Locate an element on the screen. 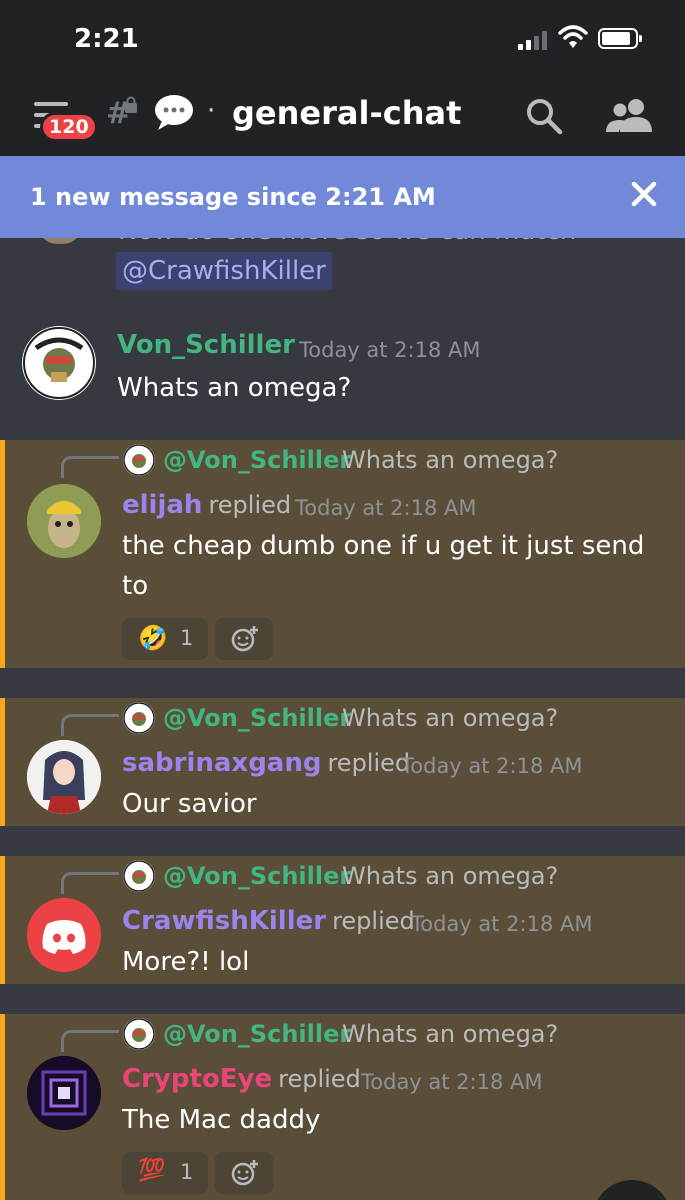 This screenshot has height=1200, width=685. reaction-button: 🤣 1 is located at coordinates (165, 639).